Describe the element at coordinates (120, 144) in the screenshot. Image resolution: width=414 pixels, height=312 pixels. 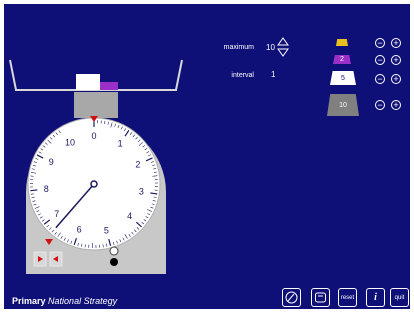
I see `dial-label: 1` at that location.